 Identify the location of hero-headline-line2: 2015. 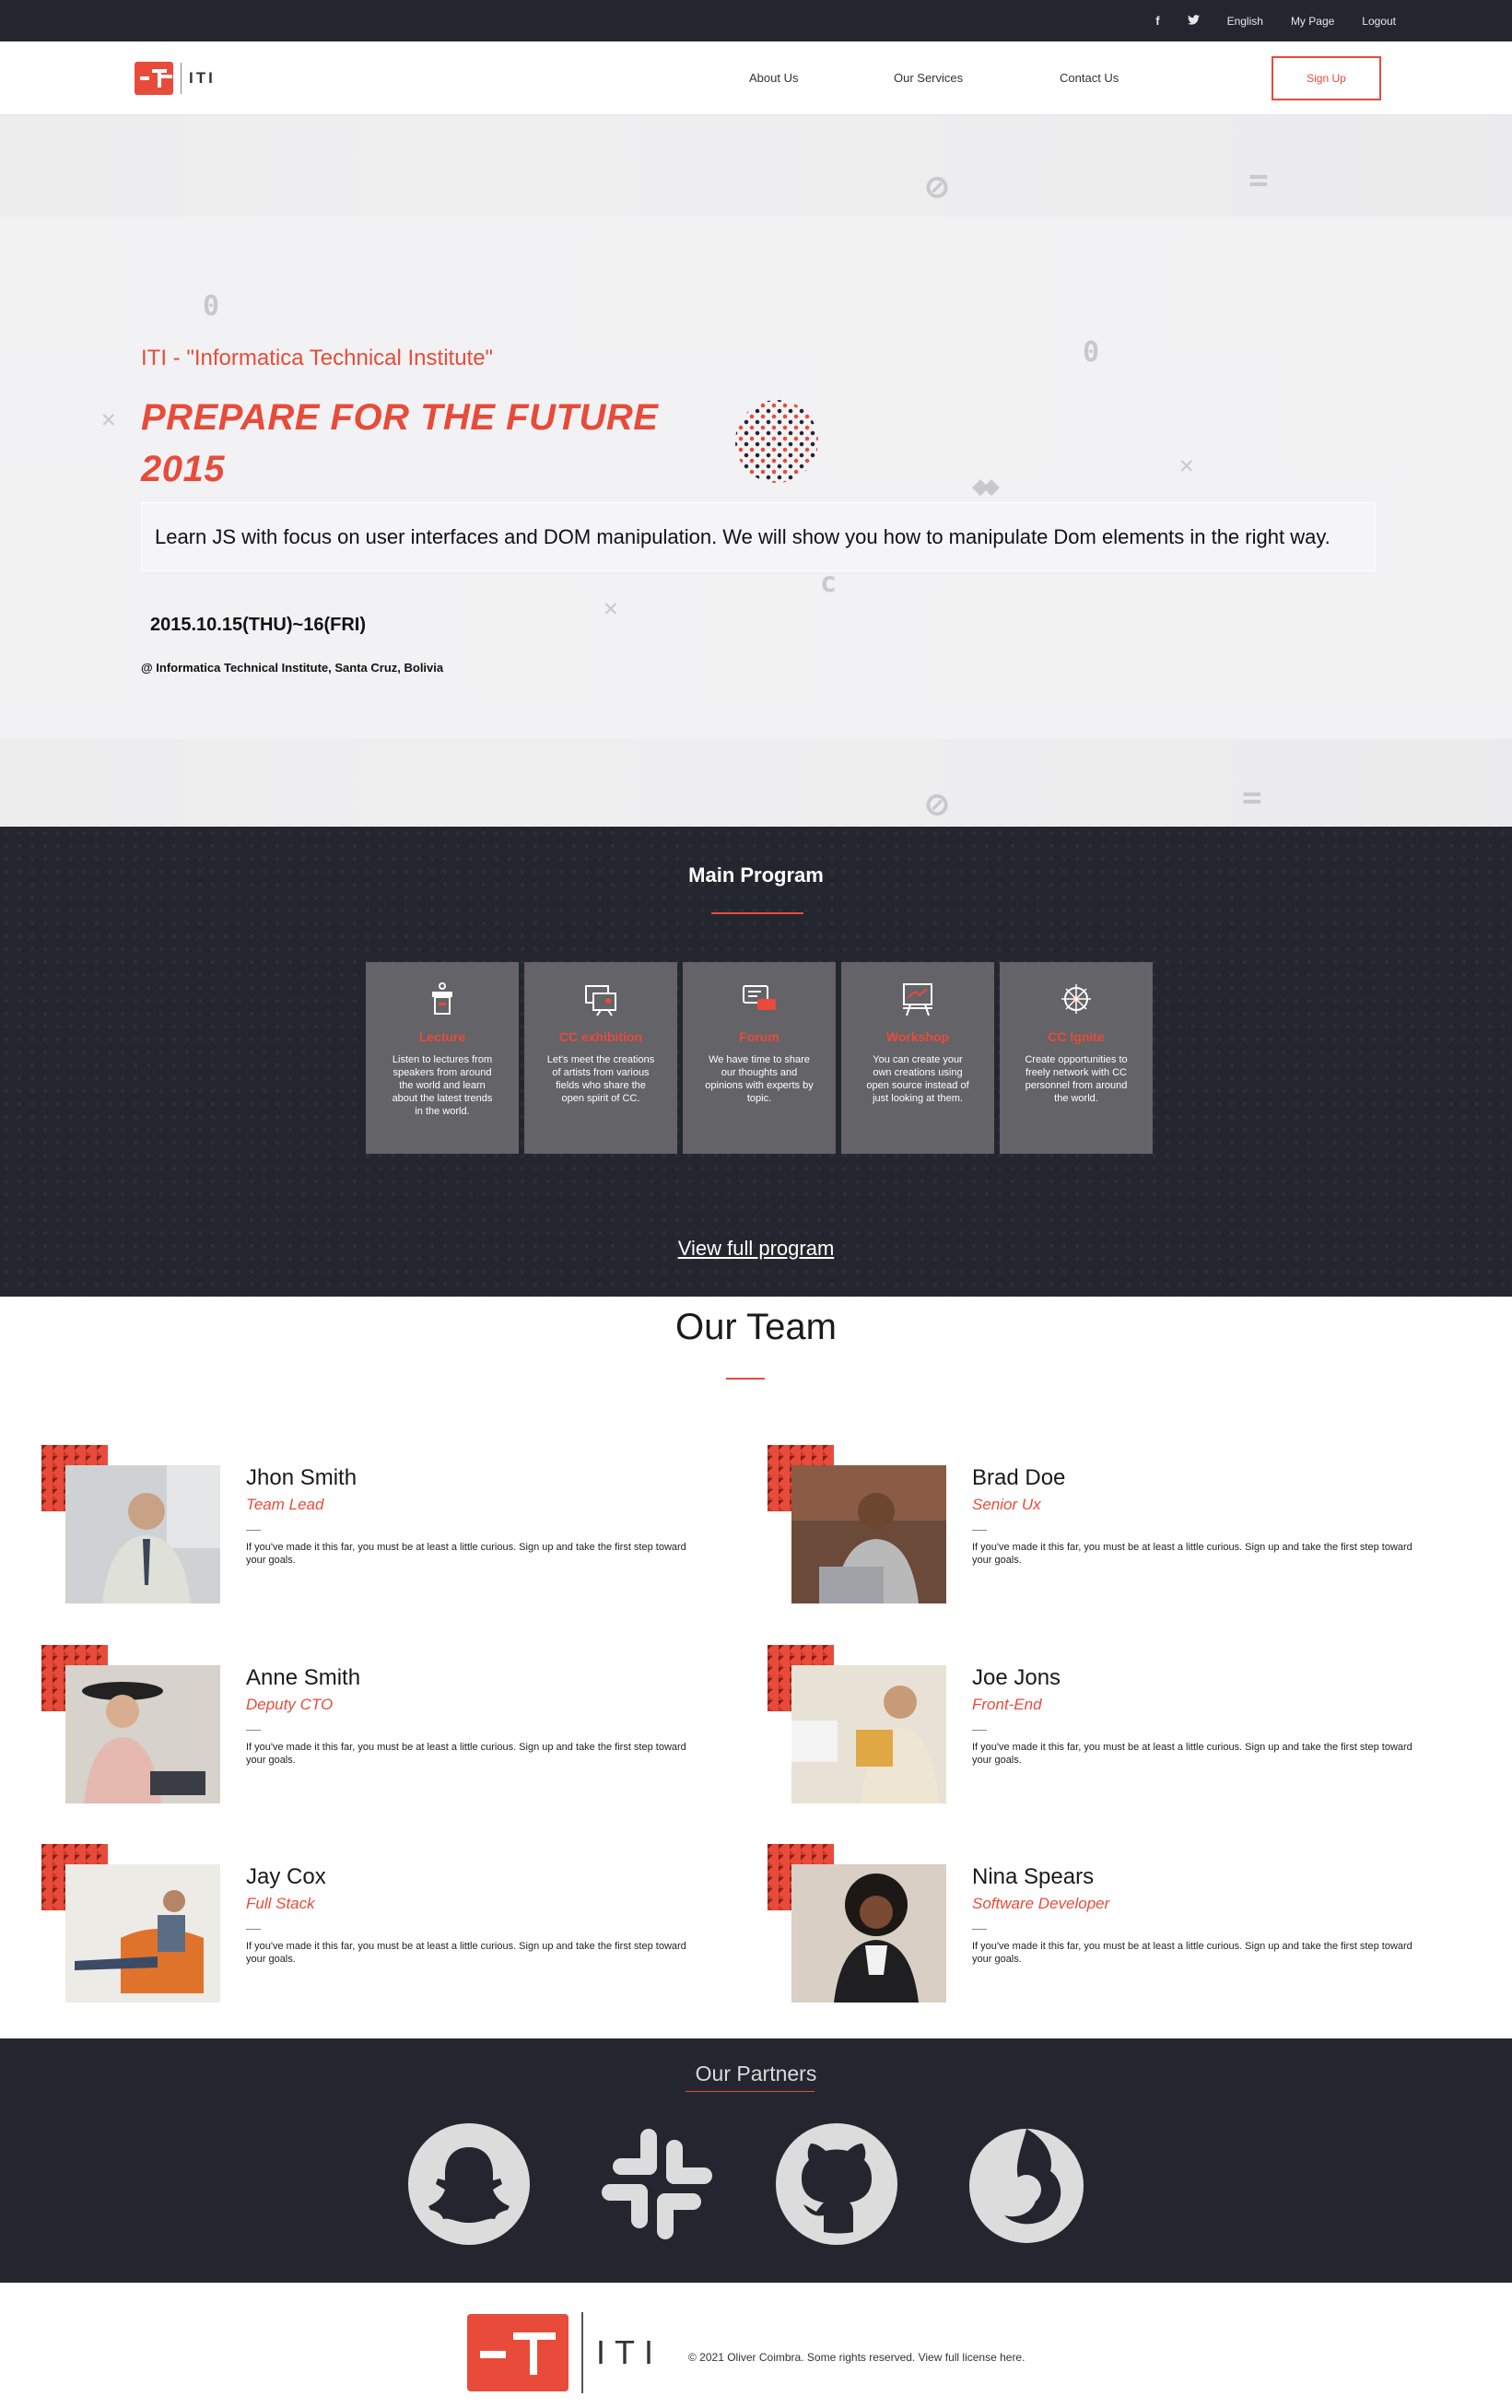
(183, 469).